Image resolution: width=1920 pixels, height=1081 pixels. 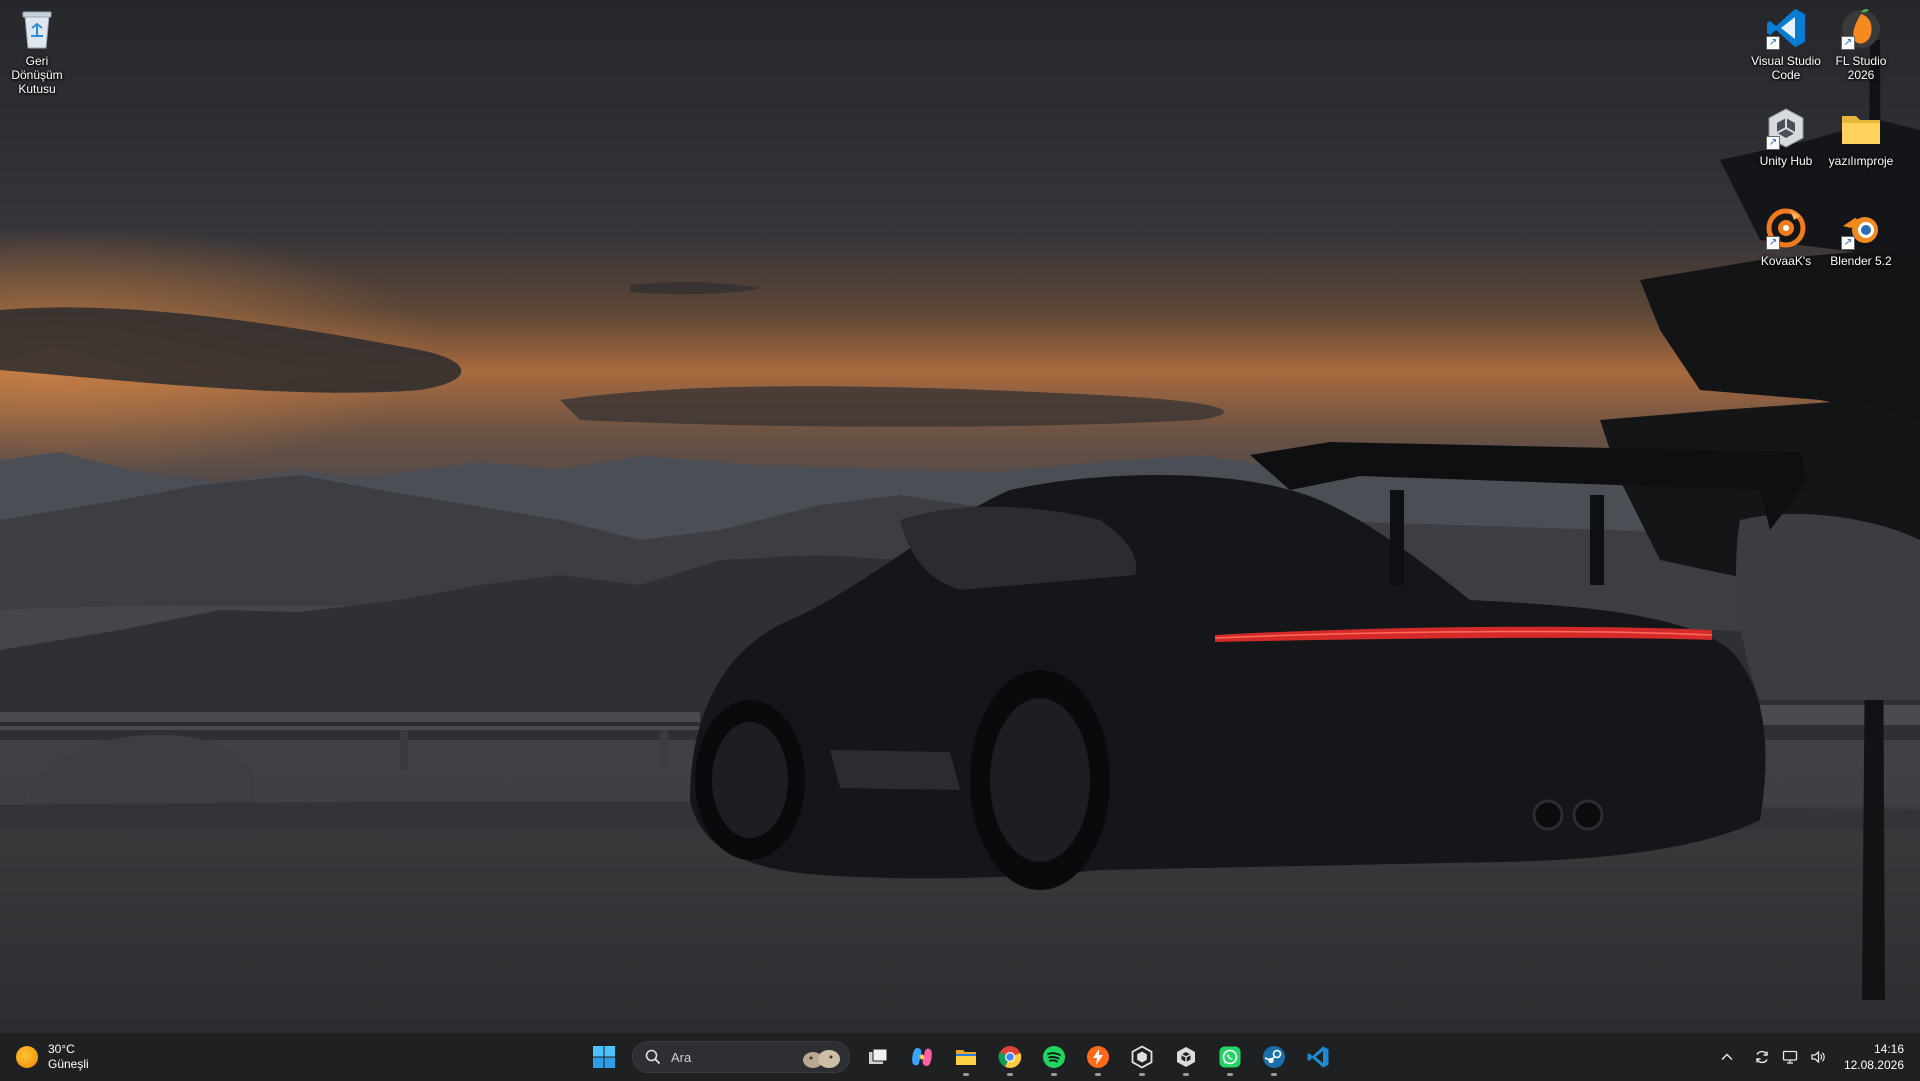 What do you see at coordinates (1861, 28) in the screenshot?
I see `fl-studio-icon: ↗` at bounding box center [1861, 28].